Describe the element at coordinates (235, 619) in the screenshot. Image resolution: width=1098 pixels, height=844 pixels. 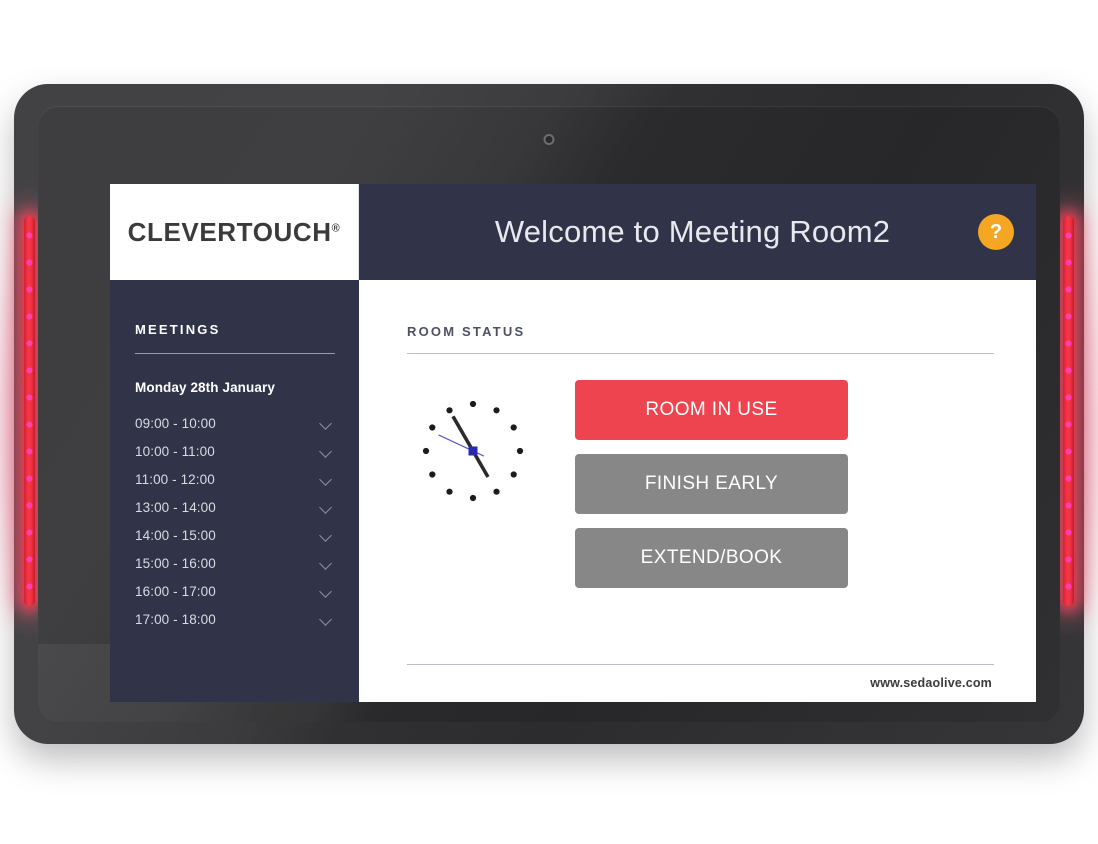
I see `meeting-slot: 17:00 - 18:00` at that location.